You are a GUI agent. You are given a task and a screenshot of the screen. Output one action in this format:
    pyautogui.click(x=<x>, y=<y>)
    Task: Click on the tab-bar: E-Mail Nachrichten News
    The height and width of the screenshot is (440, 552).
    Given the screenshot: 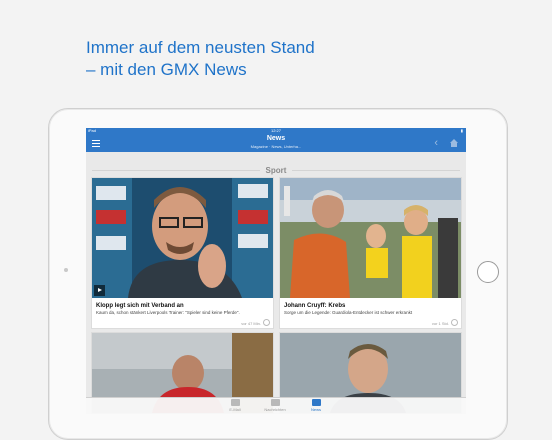 What is the action you would take?
    pyautogui.click(x=276, y=405)
    